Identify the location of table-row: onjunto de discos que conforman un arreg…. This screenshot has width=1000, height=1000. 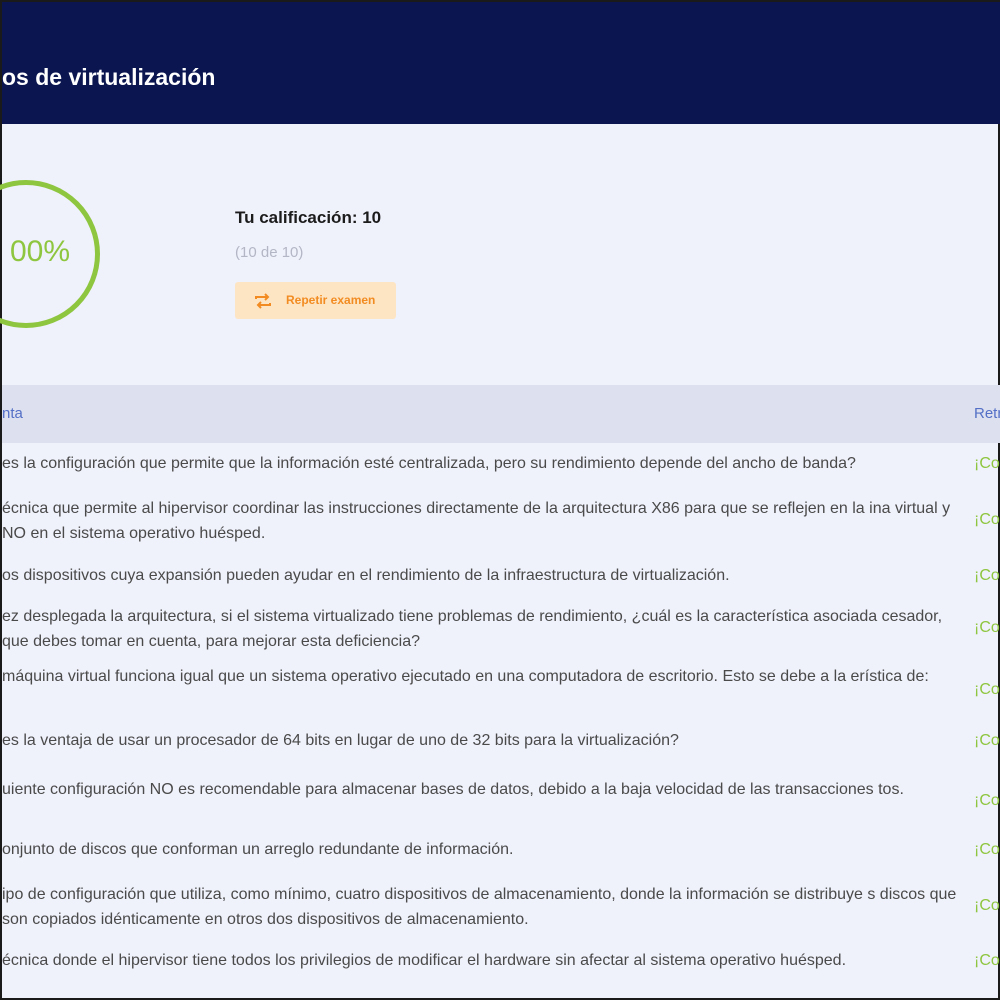
(501, 857).